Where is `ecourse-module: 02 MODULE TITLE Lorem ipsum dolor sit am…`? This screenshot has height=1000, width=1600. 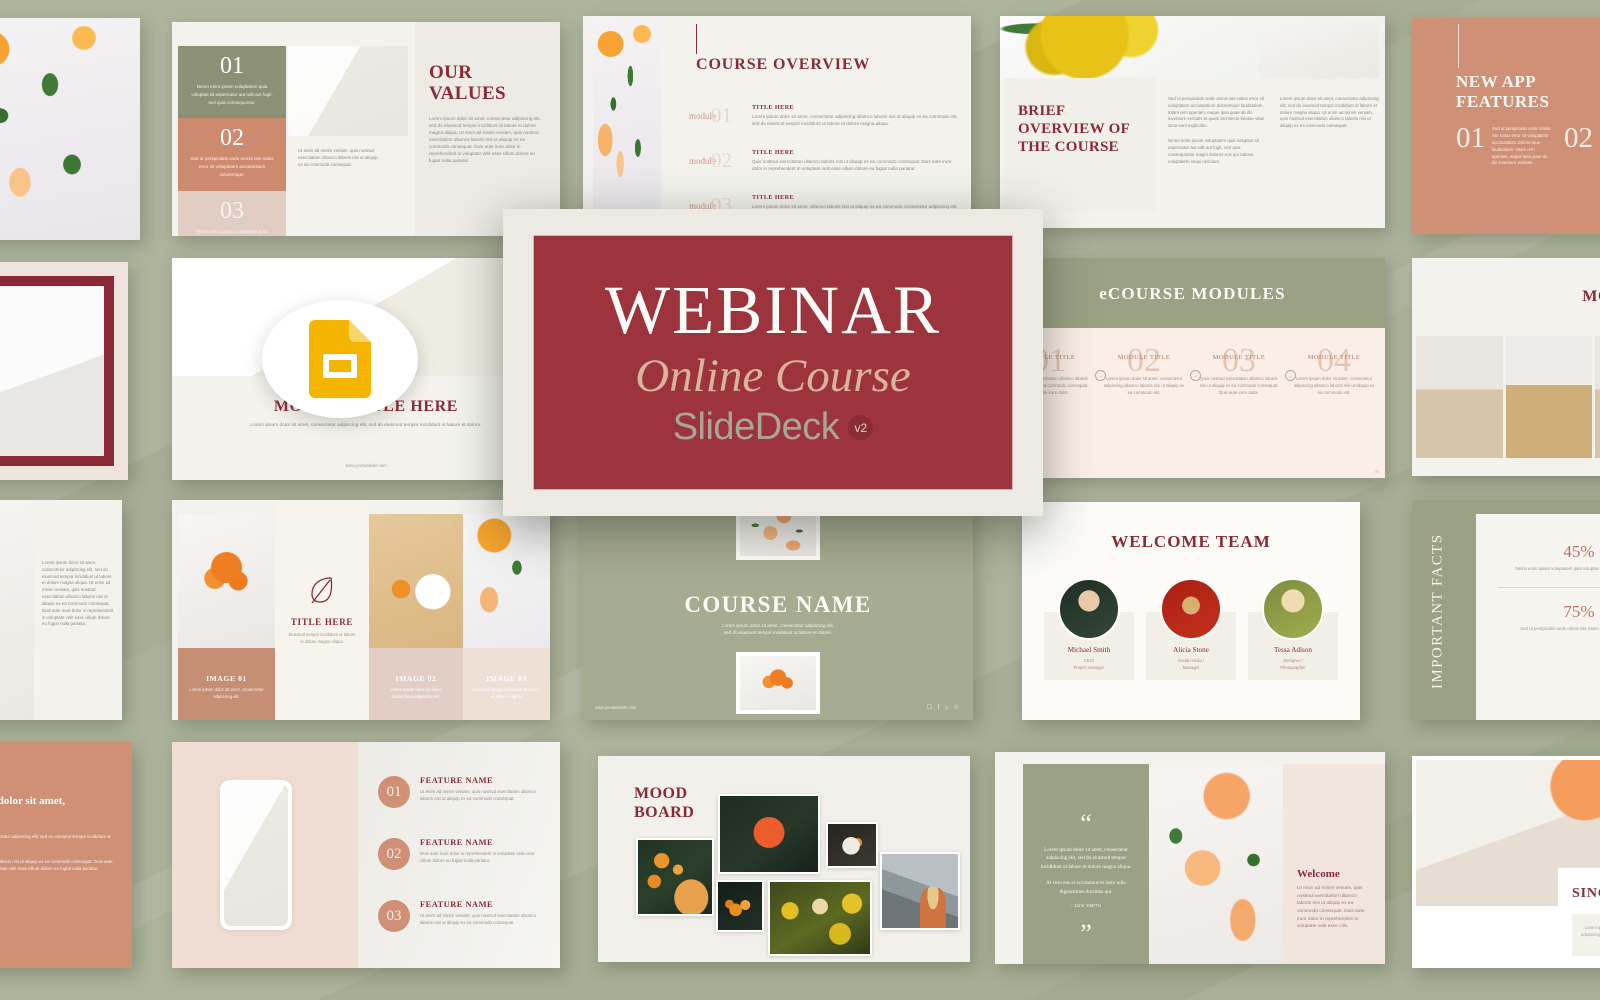 ecourse-module: 02 MODULE TITLE Lorem ipsum dolor sit am… is located at coordinates (1144, 370).